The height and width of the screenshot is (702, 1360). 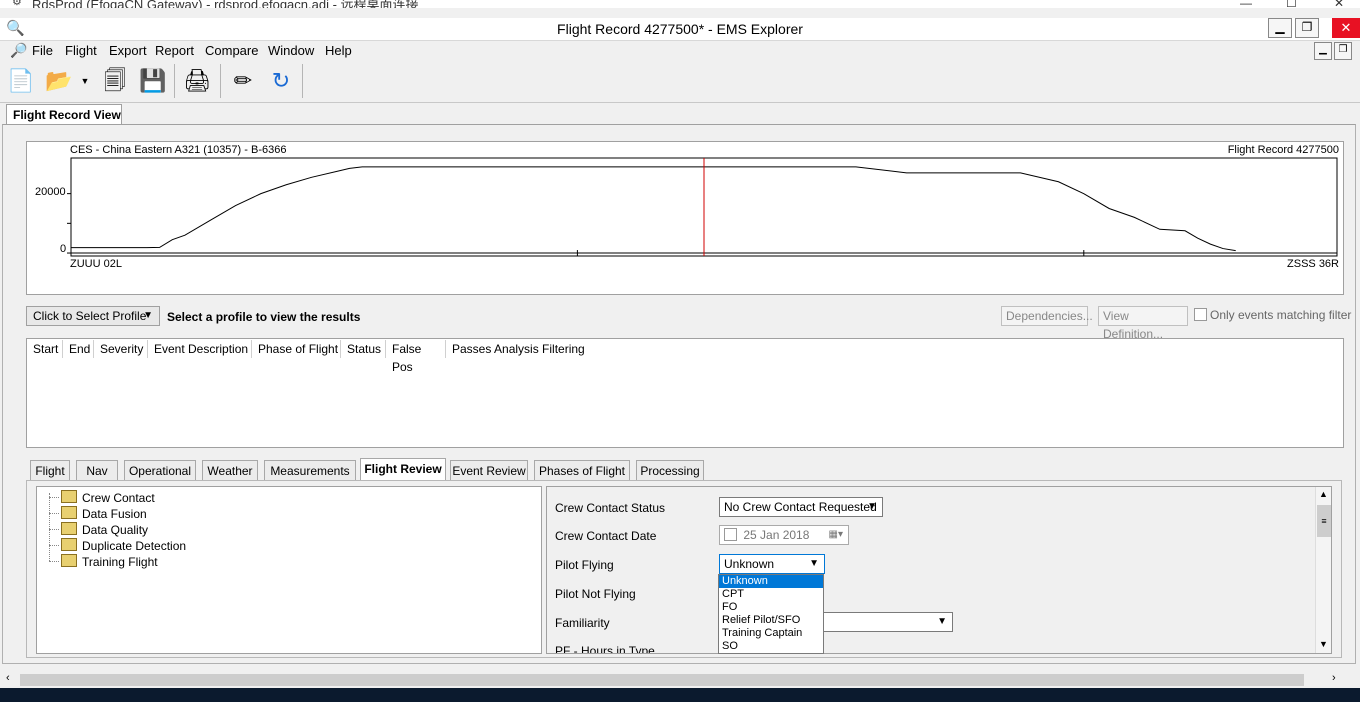 What do you see at coordinates (1291, 4) in the screenshot?
I see `rdp-maximize-button: ☐` at bounding box center [1291, 4].